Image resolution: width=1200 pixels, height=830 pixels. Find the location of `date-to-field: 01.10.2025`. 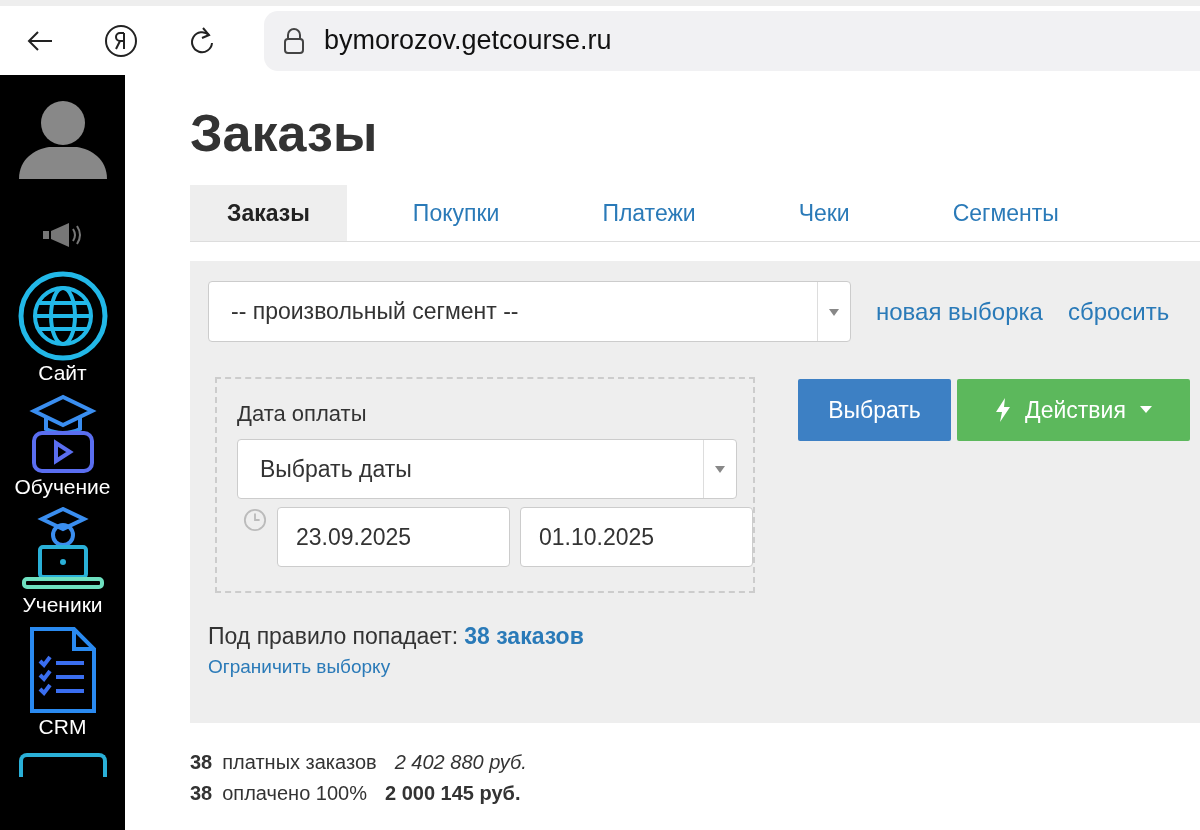

date-to-field: 01.10.2025 is located at coordinates (636, 537).